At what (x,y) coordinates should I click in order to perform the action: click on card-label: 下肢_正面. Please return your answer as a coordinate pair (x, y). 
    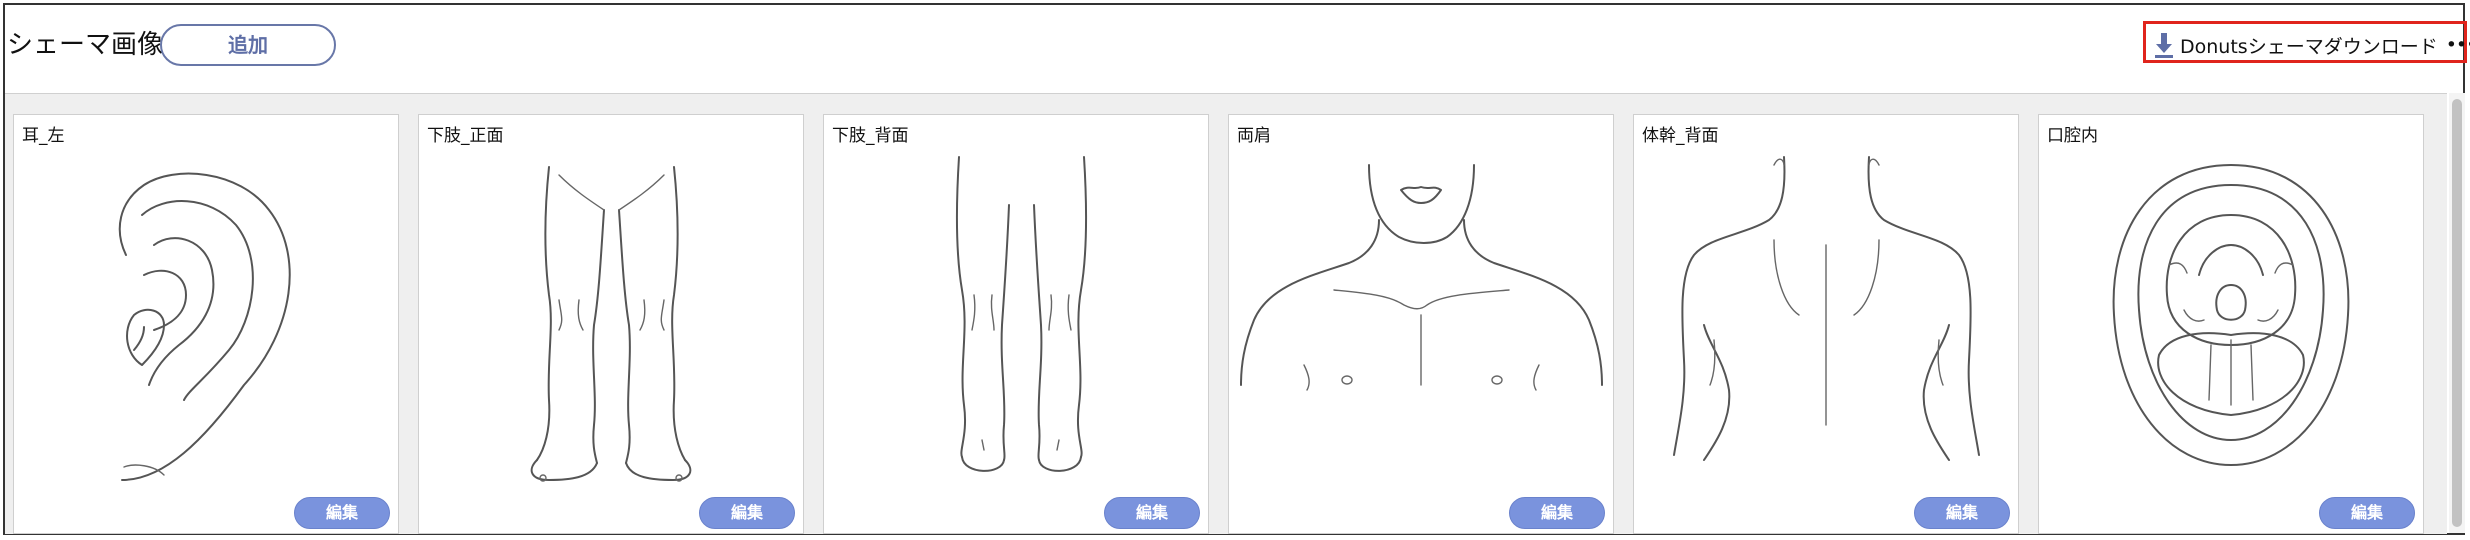
    Looking at the image, I should click on (465, 136).